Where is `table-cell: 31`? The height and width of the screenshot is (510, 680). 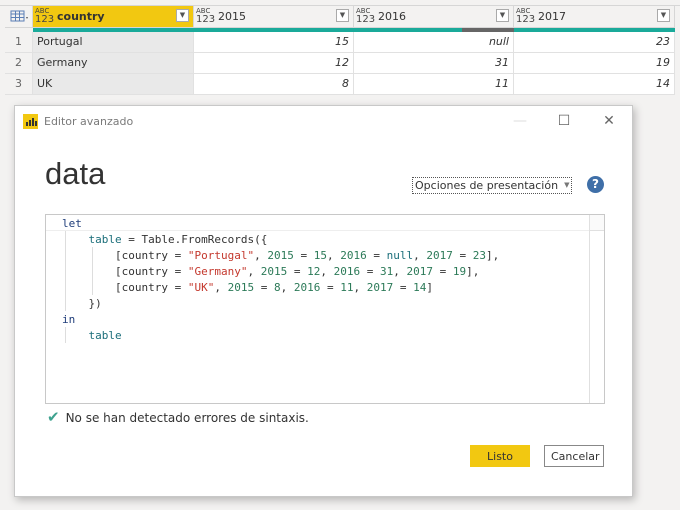 table-cell: 31 is located at coordinates (434, 63).